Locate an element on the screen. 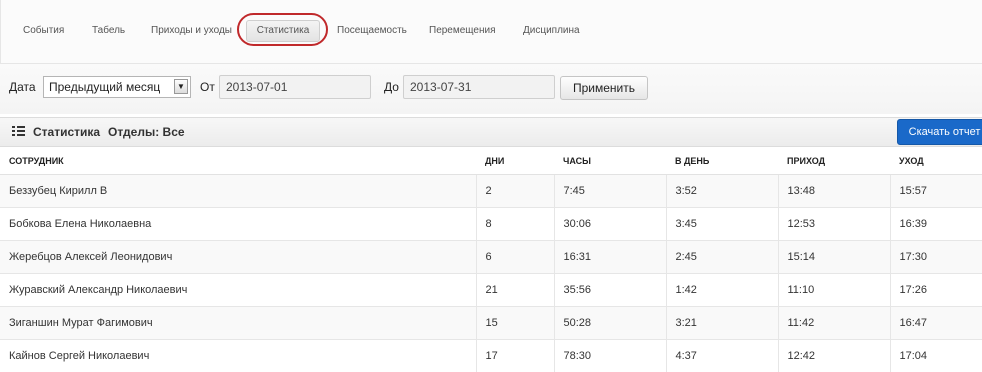  table-row: Беззубец Кирилл В27:453:5213:4815:57 is located at coordinates (491, 191).